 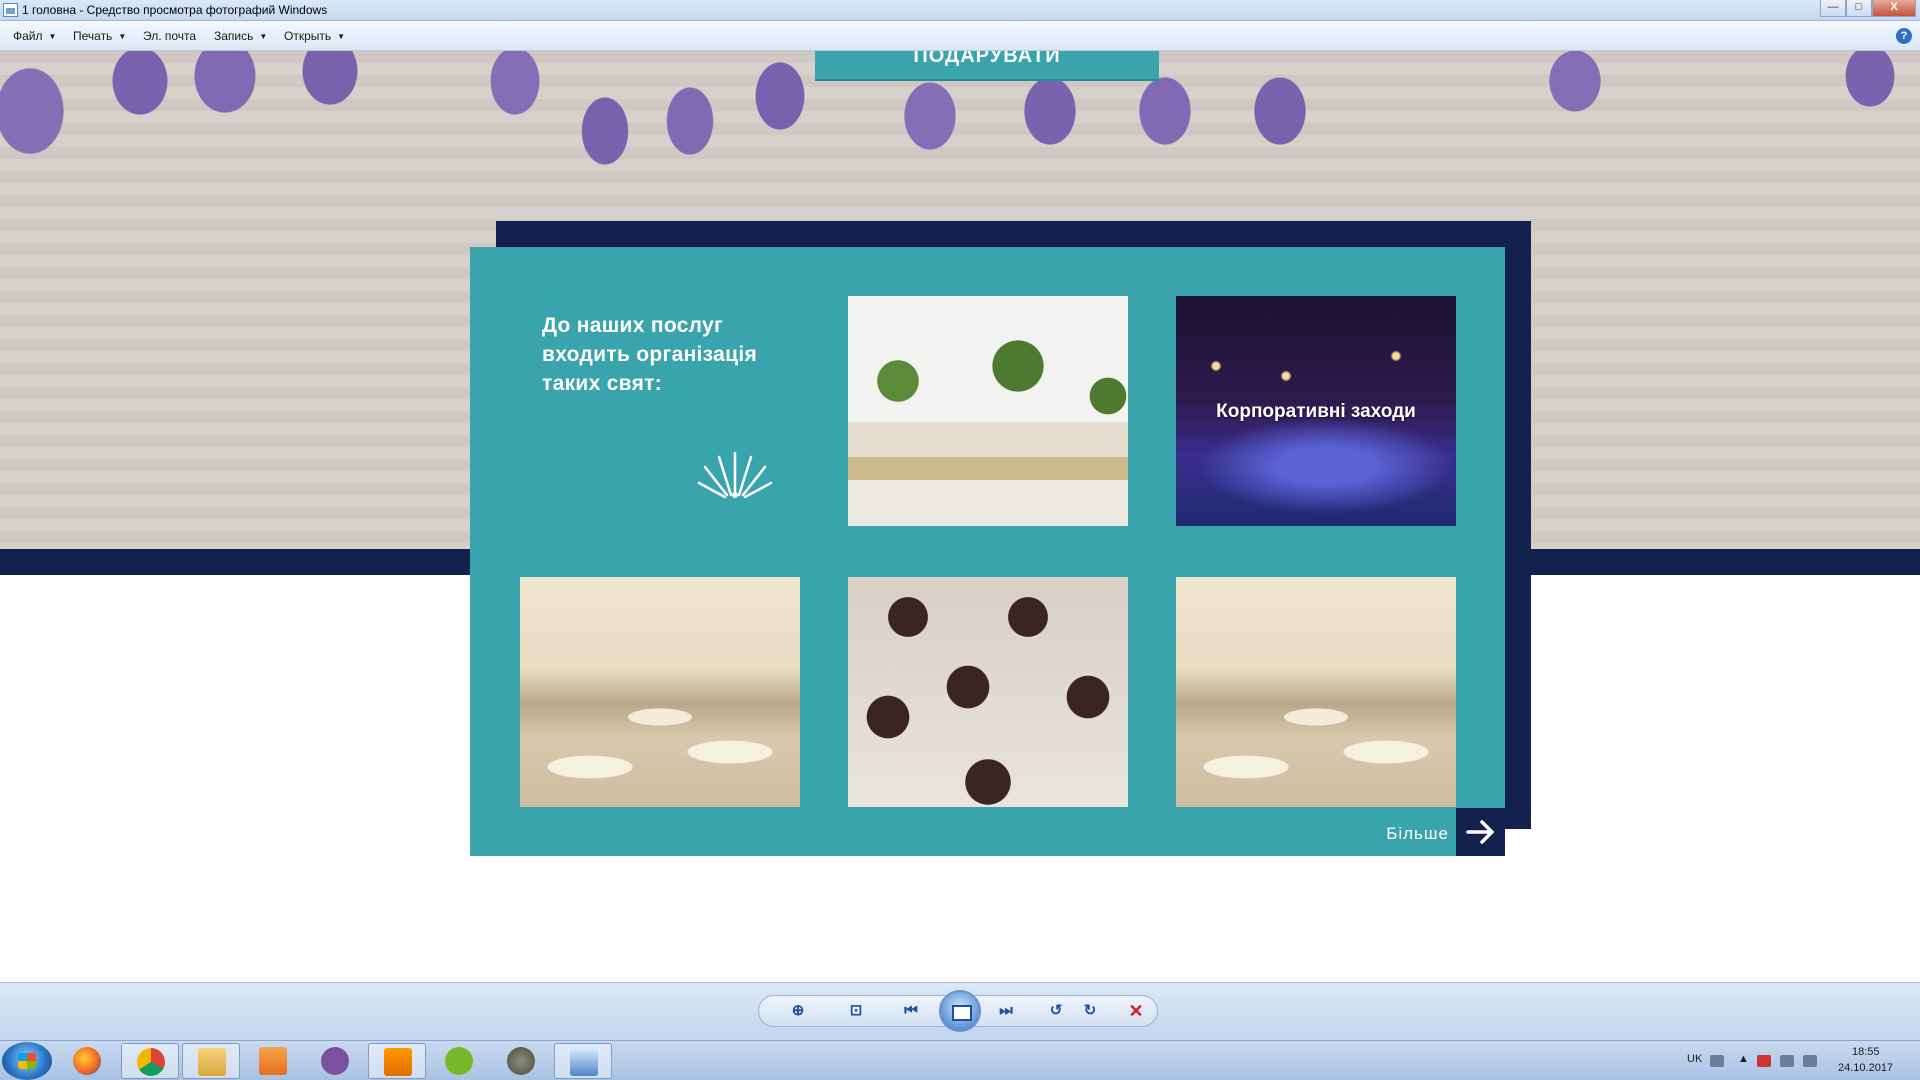 I want to click on photo-viewer-icon, so click(x=583, y=1061).